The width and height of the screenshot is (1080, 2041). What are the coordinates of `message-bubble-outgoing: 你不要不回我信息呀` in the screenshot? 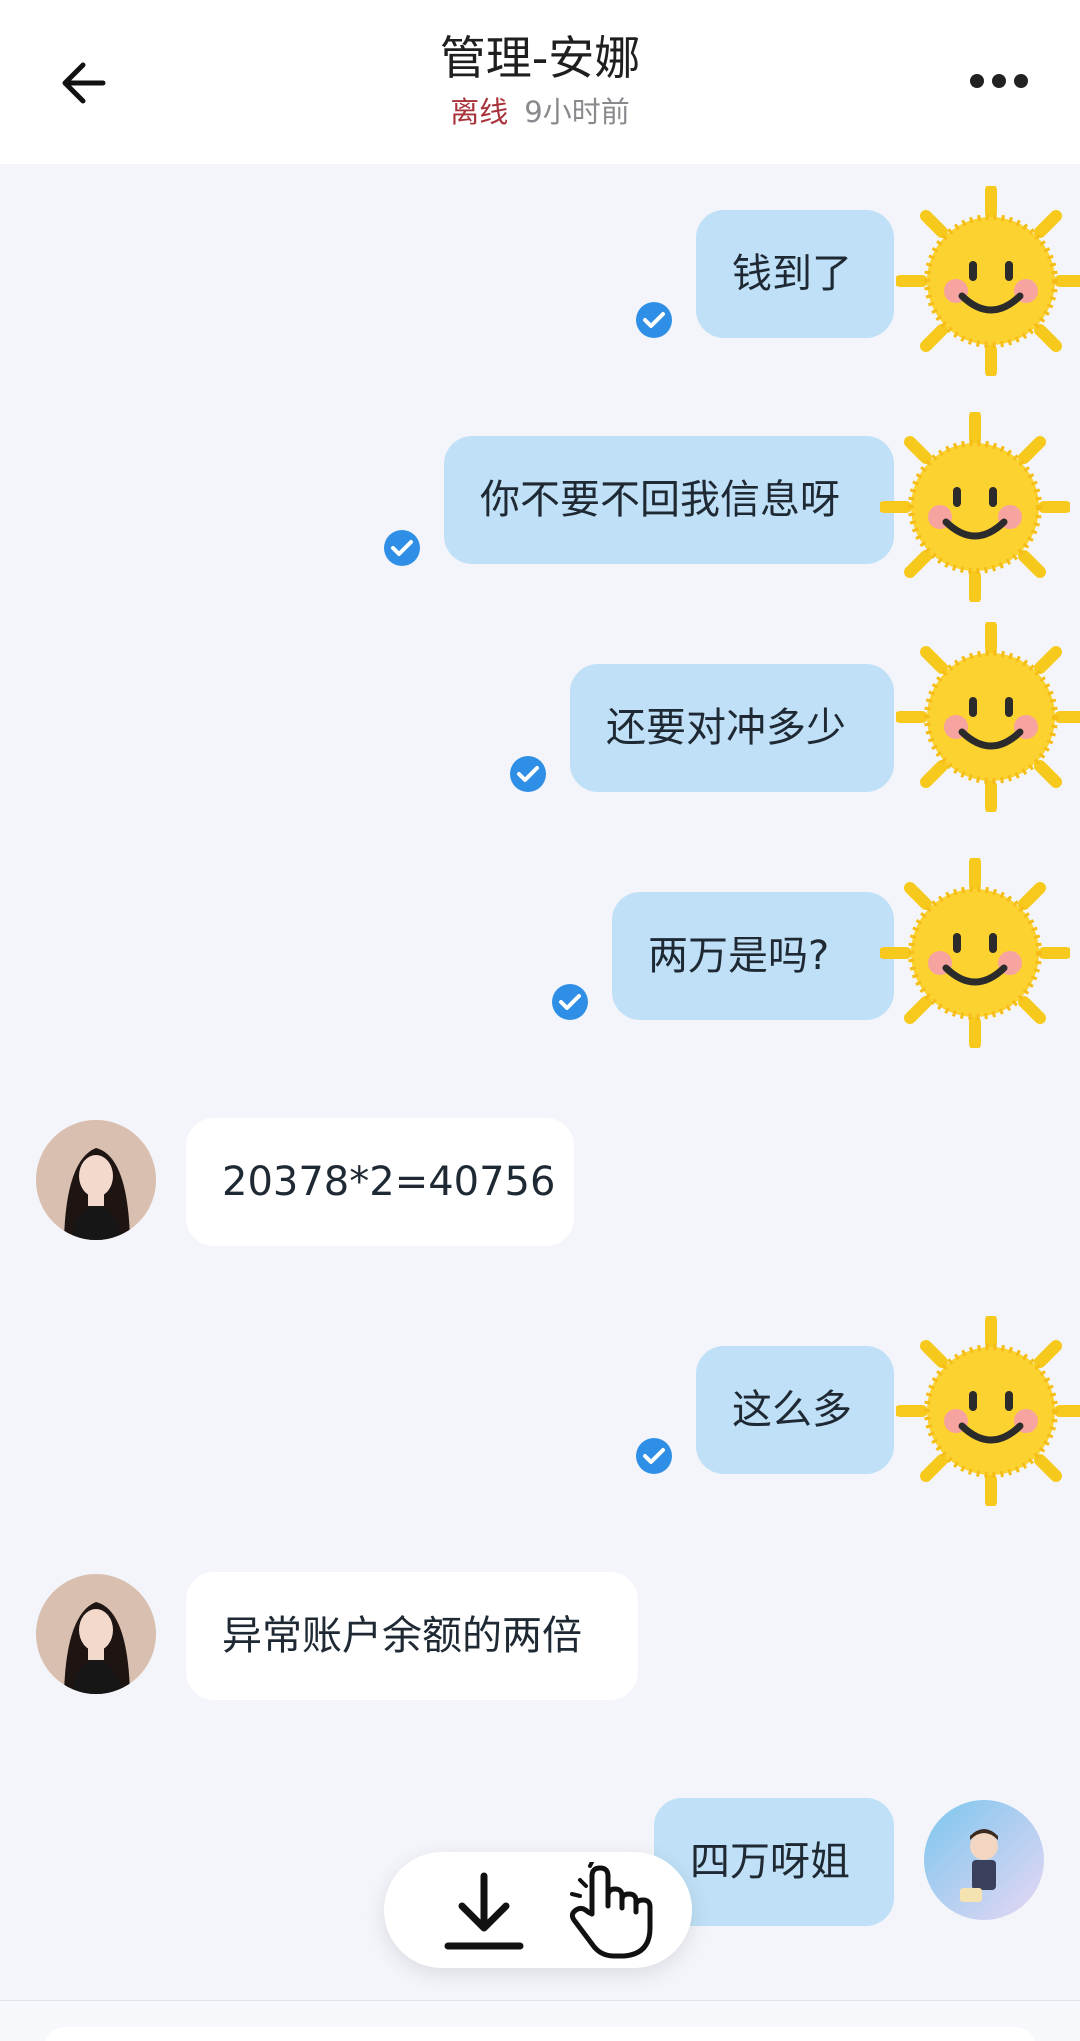 It's located at (669, 500).